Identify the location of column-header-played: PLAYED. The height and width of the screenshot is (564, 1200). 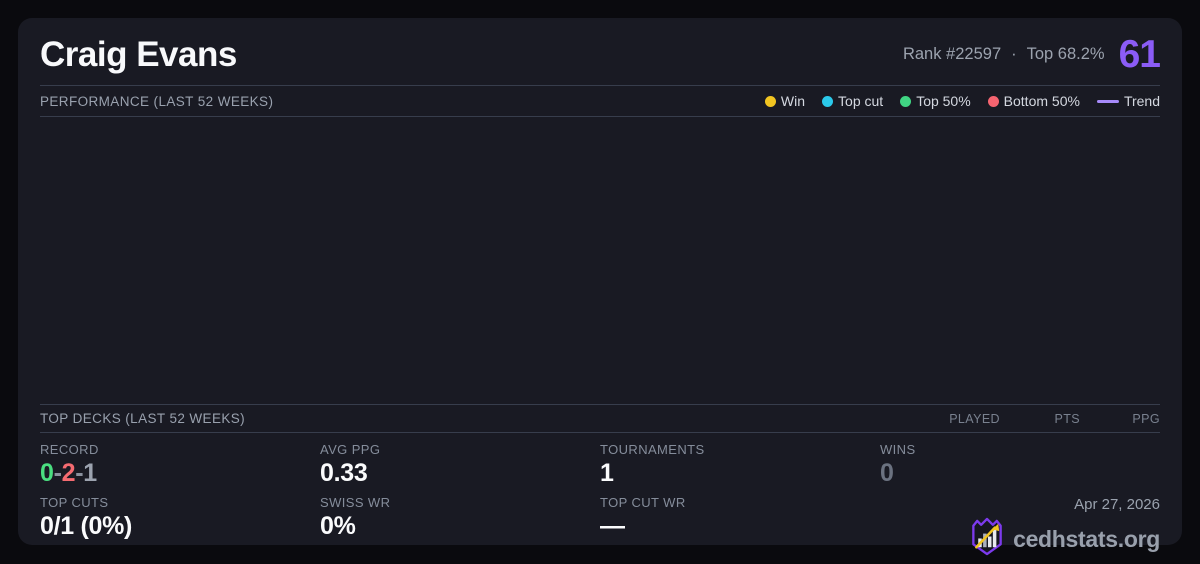
(974, 418).